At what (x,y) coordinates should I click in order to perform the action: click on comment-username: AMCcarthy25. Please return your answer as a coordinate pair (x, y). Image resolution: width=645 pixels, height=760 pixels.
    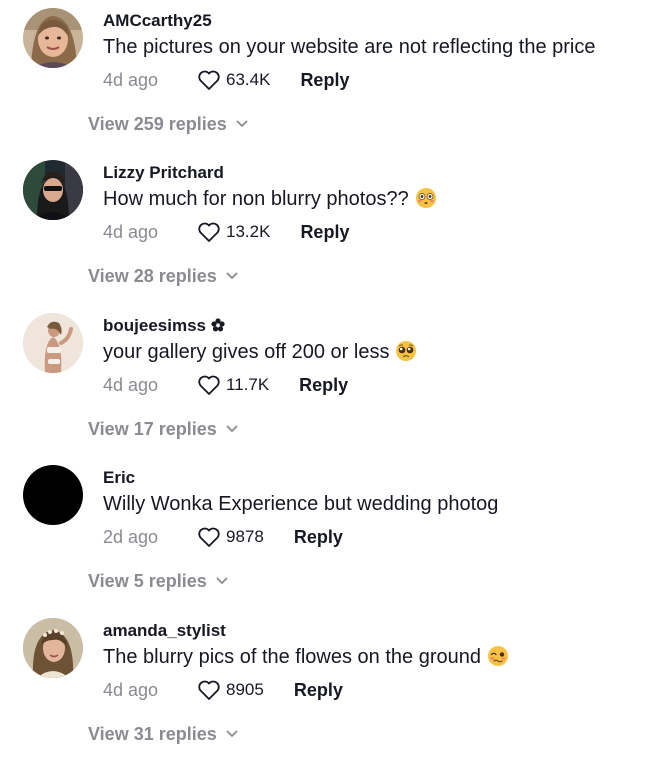
    Looking at the image, I should click on (157, 21).